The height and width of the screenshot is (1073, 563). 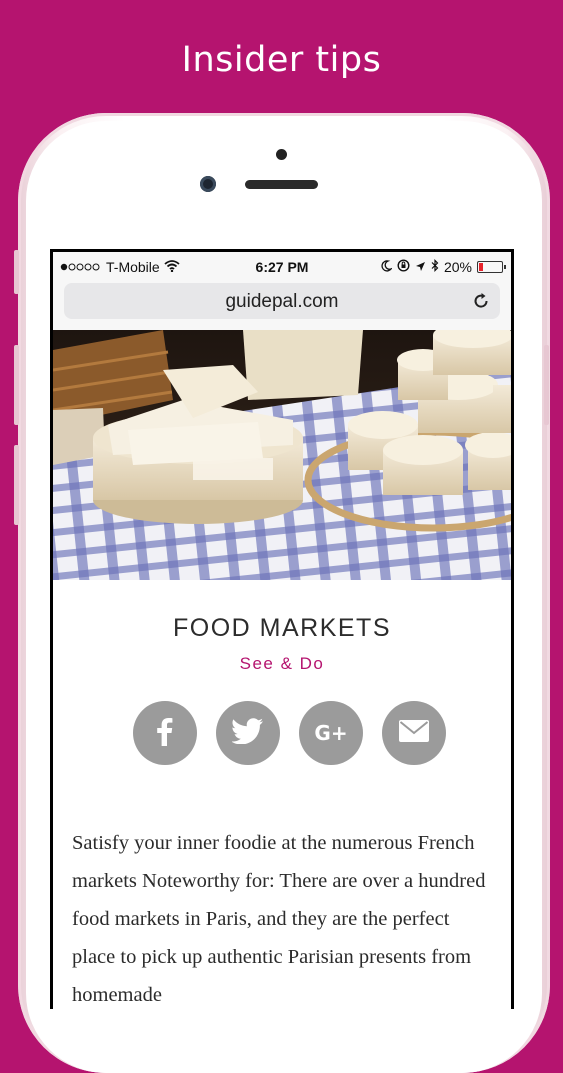 I want to click on battery-percent: 20%, so click(x=457, y=267).